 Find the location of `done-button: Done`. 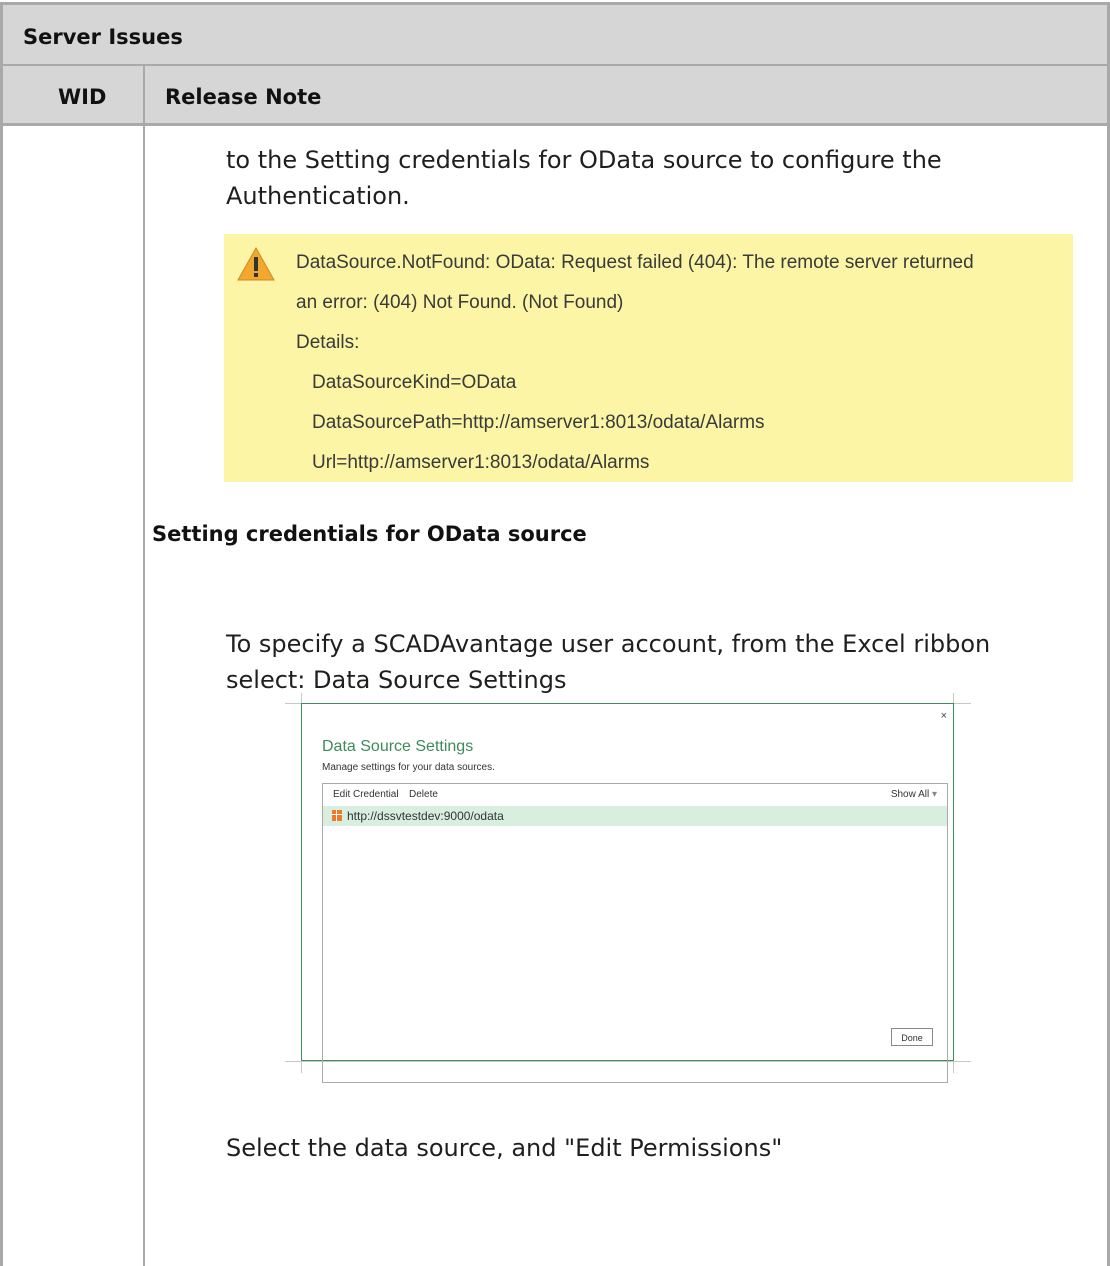

done-button: Done is located at coordinates (912, 1037).